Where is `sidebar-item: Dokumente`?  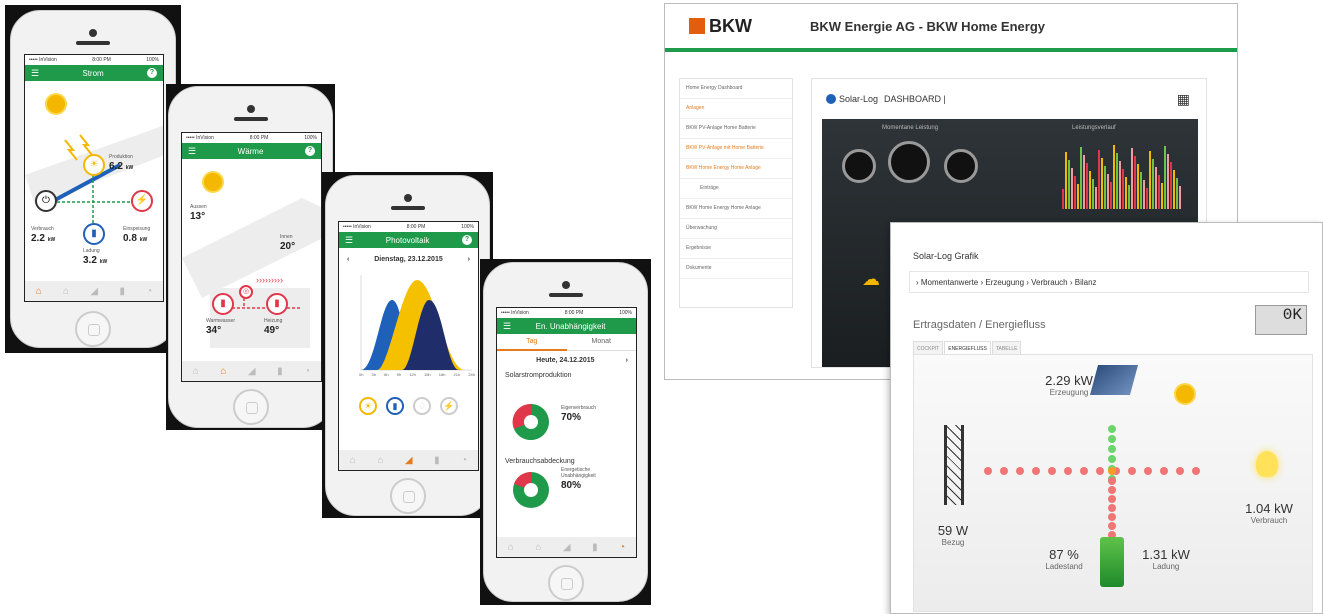 sidebar-item: Dokumente is located at coordinates (736, 269).